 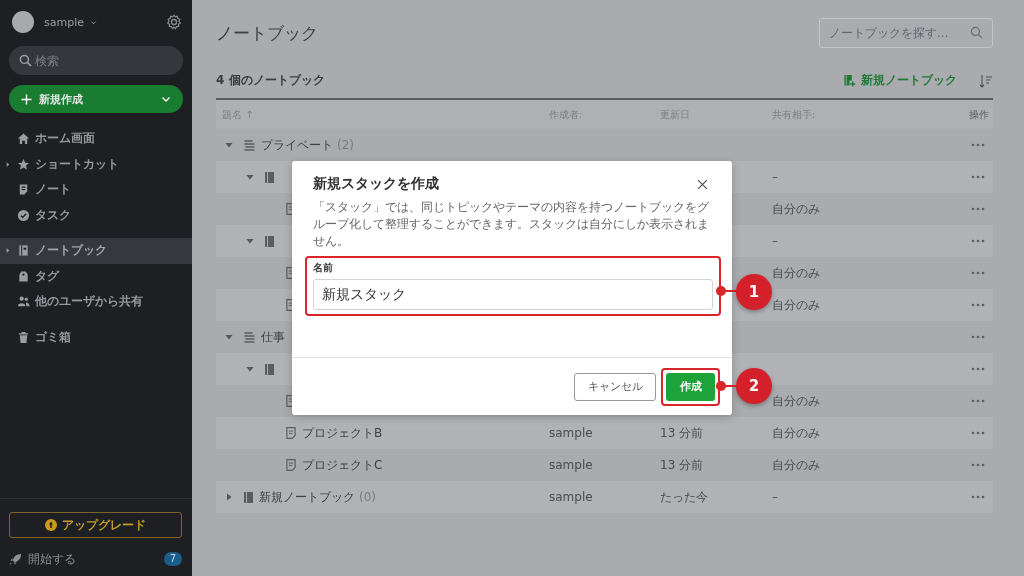 I want to click on notebook-plus-icon, so click(x=849, y=80).